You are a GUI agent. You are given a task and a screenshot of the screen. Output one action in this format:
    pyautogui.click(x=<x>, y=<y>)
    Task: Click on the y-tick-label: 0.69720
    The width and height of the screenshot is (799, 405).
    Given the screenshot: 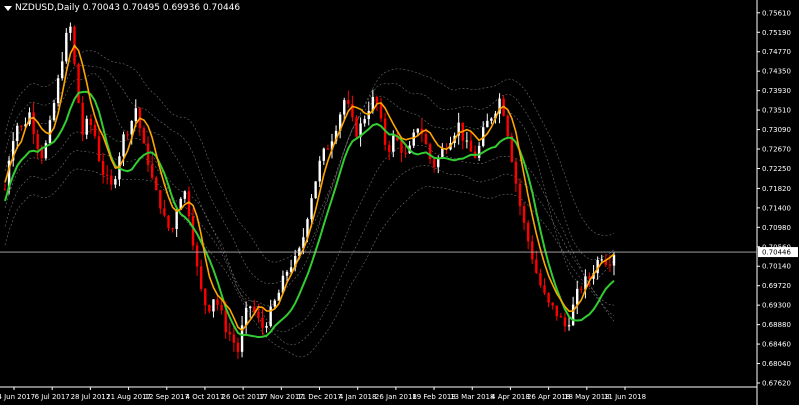 What is the action you would take?
    pyautogui.click(x=776, y=286)
    